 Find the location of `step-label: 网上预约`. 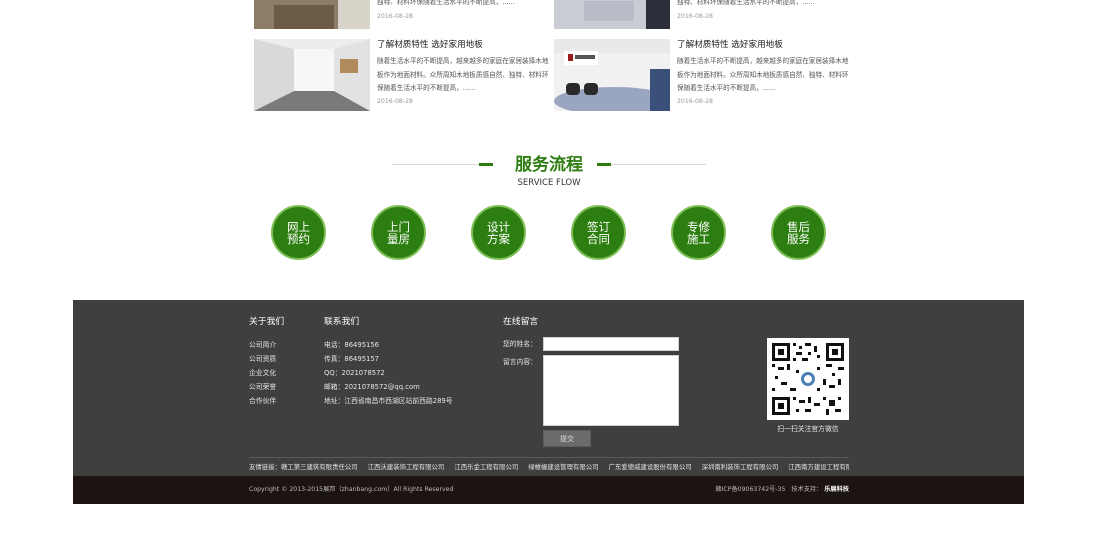

step-label: 网上预约 is located at coordinates (298, 232).